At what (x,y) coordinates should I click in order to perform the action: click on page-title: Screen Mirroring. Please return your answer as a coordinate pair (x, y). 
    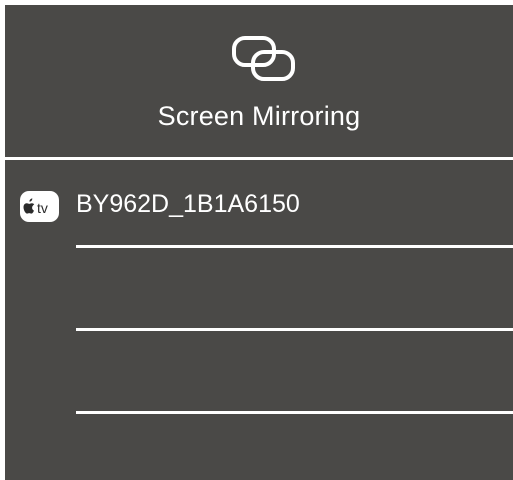
    Looking at the image, I should click on (259, 116).